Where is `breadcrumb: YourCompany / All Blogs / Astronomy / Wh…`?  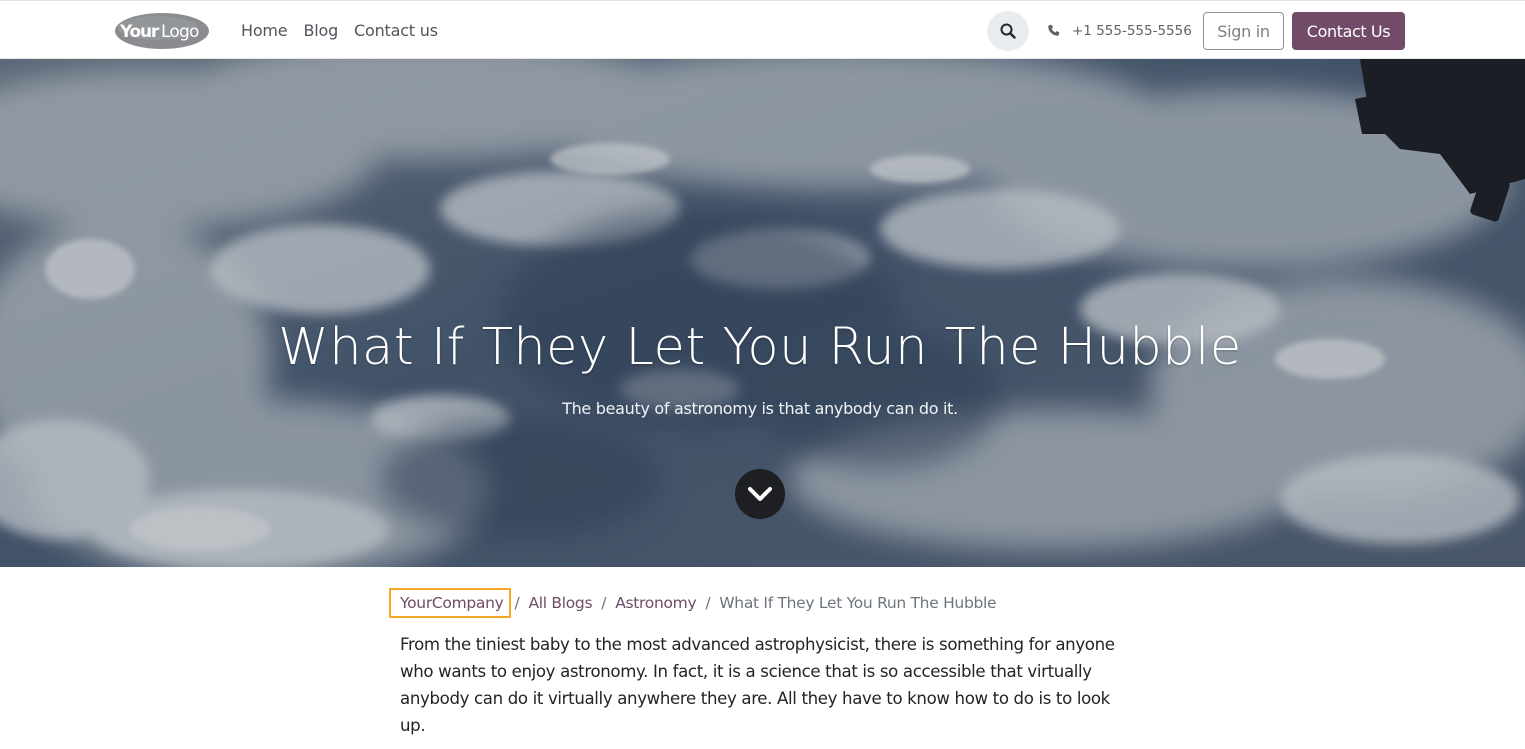 breadcrumb: YourCompany / All Blogs / Astronomy / Wh… is located at coordinates (693, 603).